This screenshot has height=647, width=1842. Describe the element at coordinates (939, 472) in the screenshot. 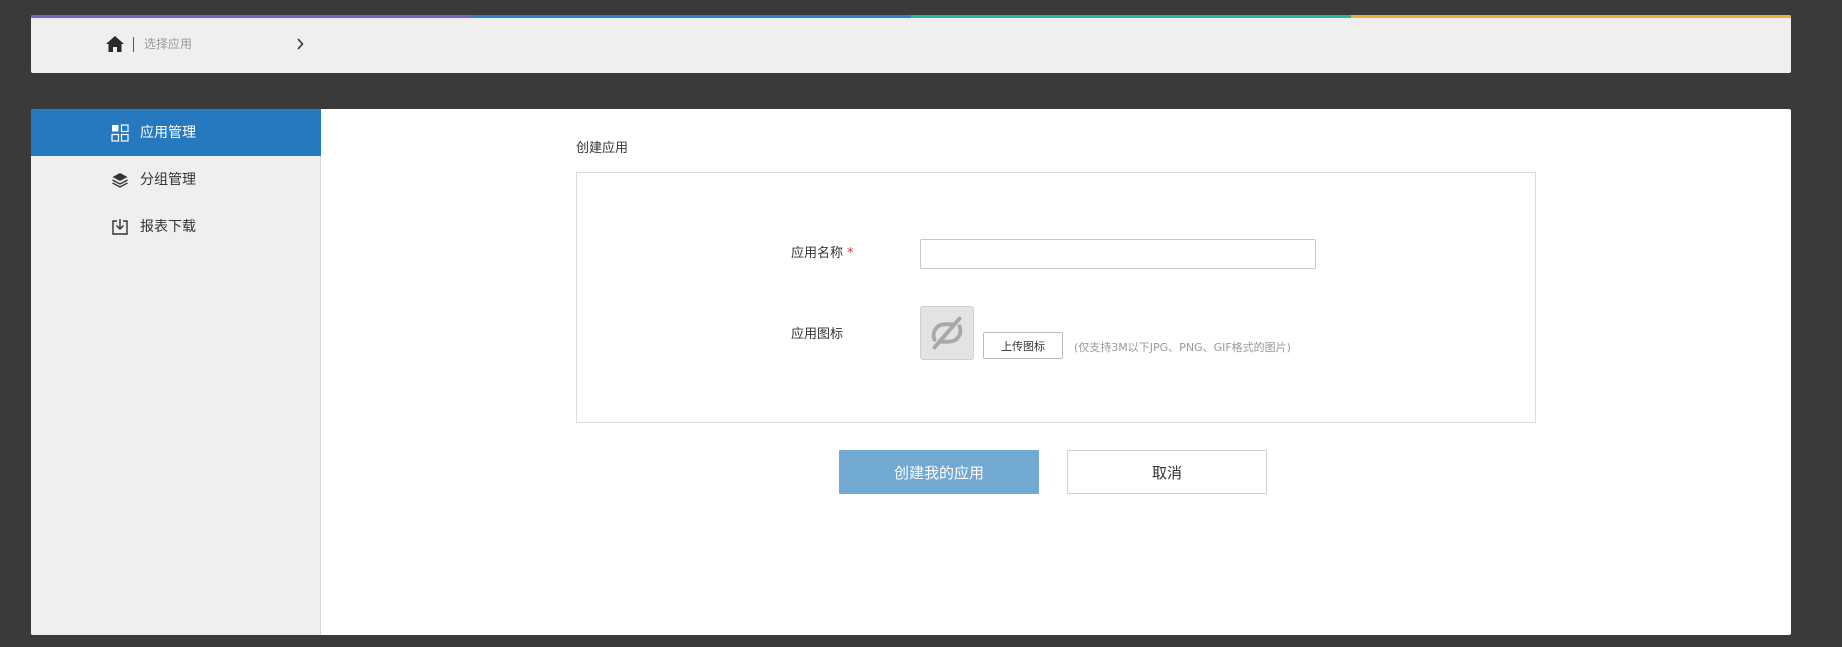

I see `create-app-button: 创建我的应用` at that location.